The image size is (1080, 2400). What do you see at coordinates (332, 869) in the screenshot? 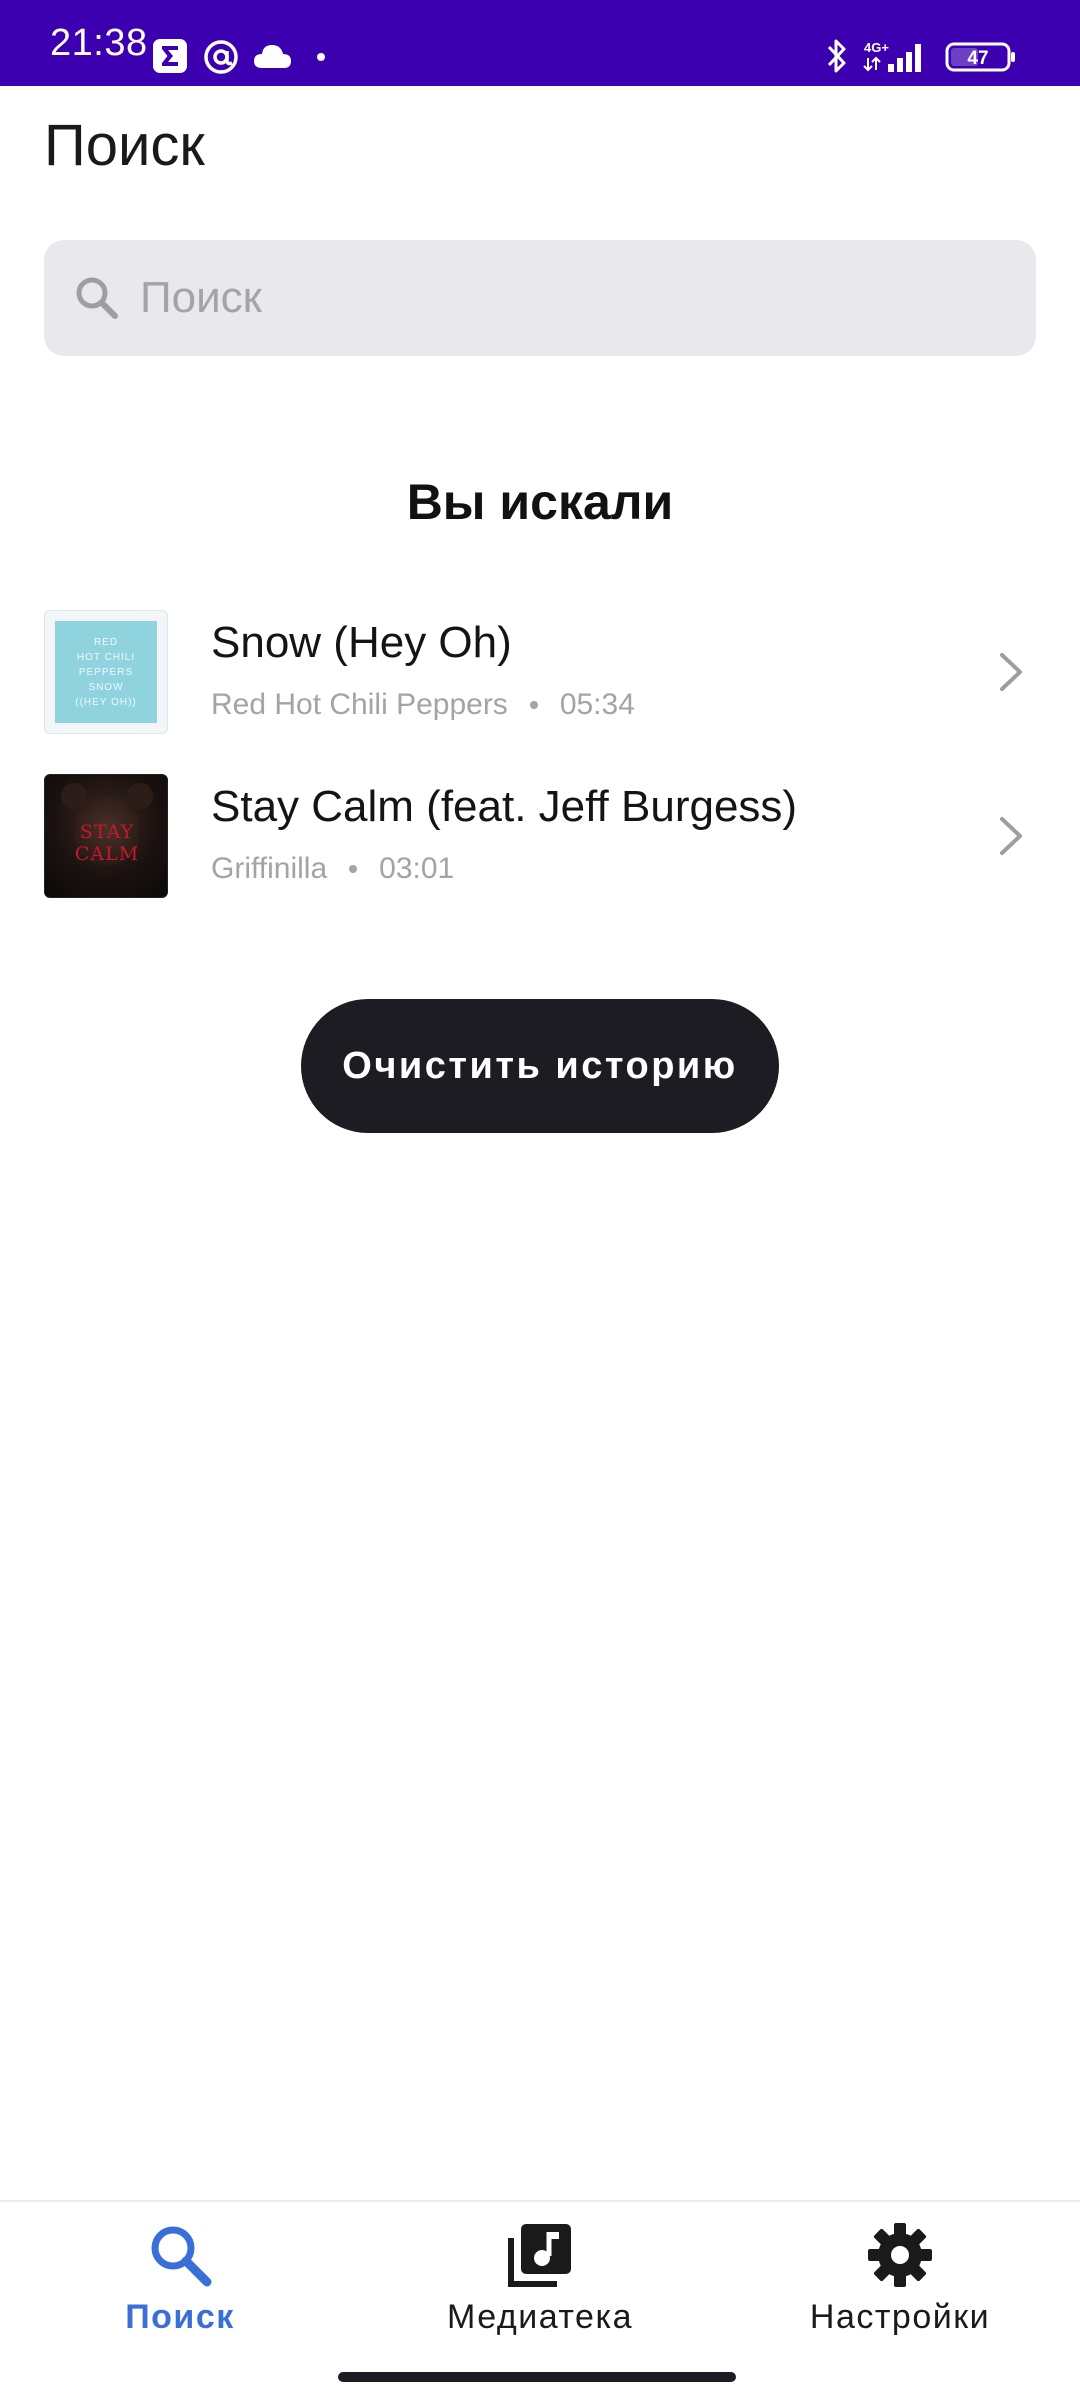
I see `track-meta: Griffinilla 03:01` at bounding box center [332, 869].